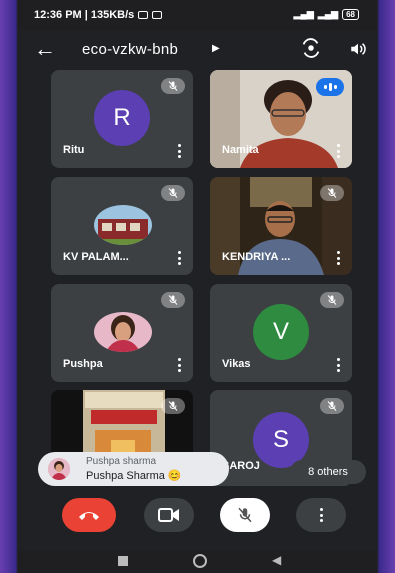 The image size is (395, 573). I want to click on avatar: R, so click(122, 118).